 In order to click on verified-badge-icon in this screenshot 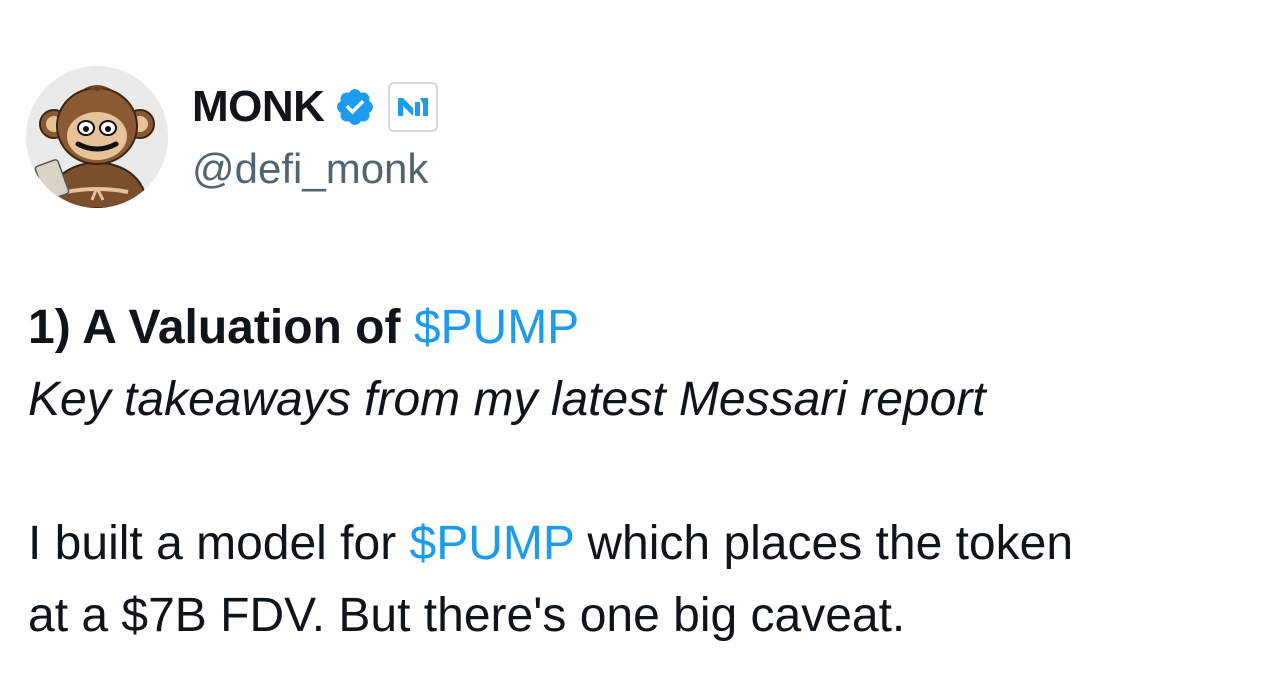, I will do `click(355, 107)`.